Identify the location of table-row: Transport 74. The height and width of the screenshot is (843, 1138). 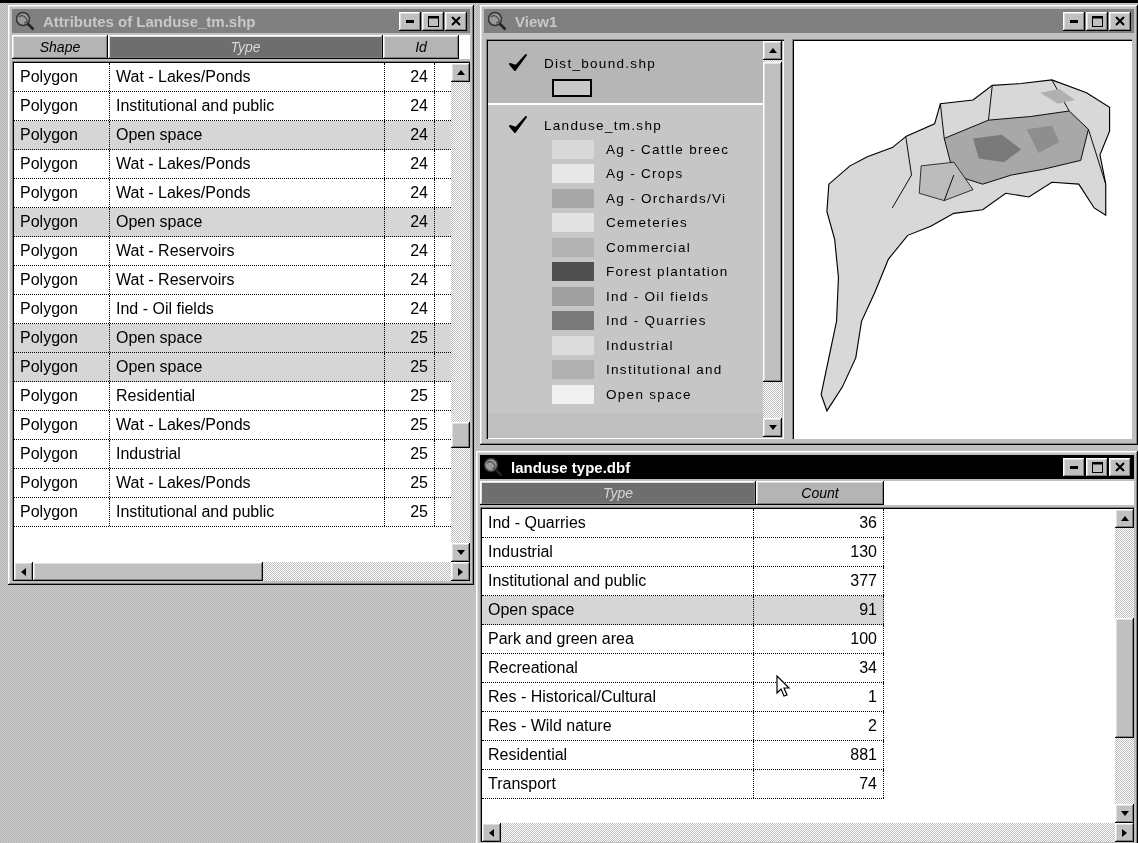
(683, 784).